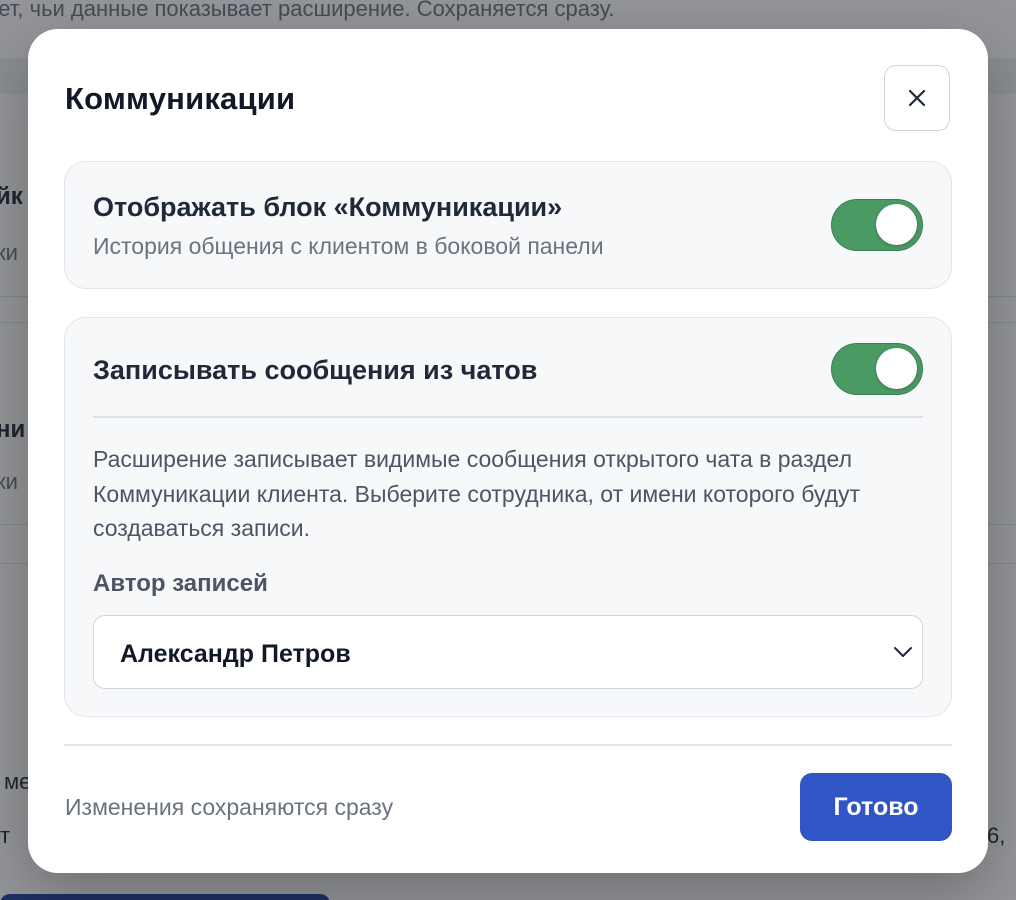  I want to click on show-block-toggle, so click(877, 225).